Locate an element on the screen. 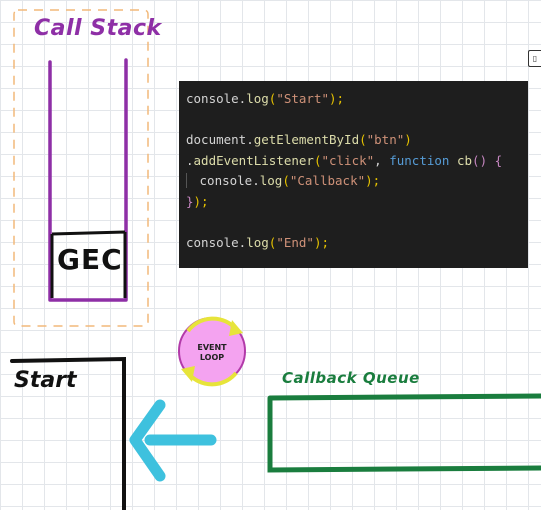  code-token: { is located at coordinates (498, 160).